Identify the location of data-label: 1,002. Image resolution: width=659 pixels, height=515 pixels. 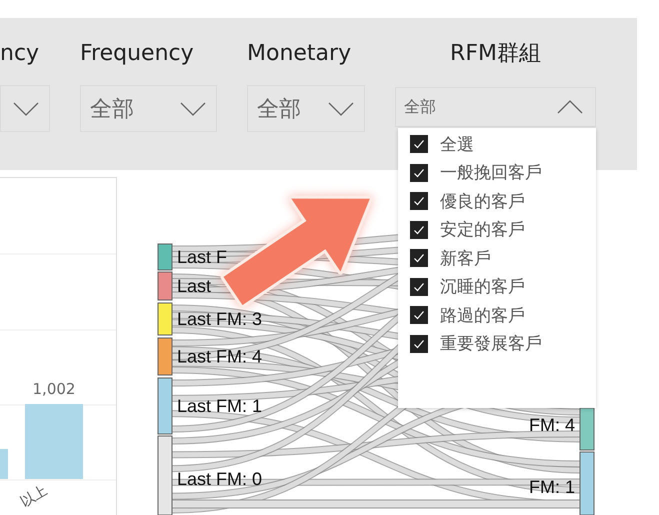
(54, 389).